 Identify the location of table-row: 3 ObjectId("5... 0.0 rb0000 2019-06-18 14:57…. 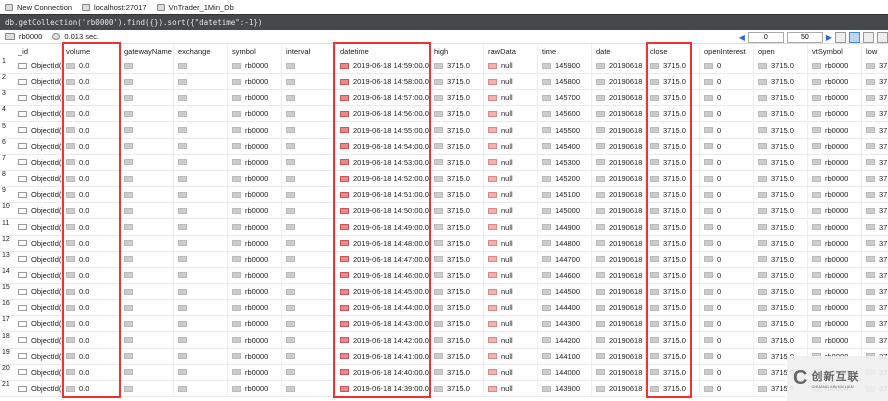
(444, 98).